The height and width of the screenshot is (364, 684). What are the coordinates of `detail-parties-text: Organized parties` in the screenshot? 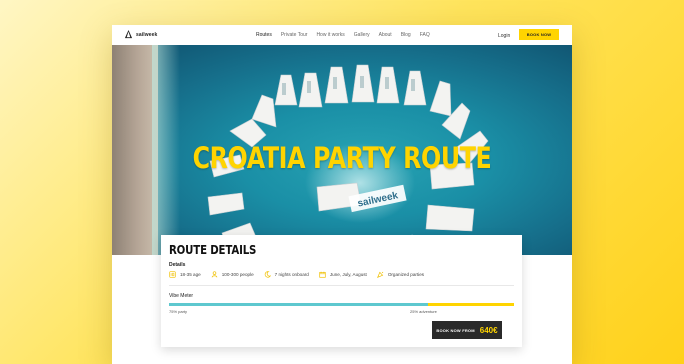 It's located at (406, 274).